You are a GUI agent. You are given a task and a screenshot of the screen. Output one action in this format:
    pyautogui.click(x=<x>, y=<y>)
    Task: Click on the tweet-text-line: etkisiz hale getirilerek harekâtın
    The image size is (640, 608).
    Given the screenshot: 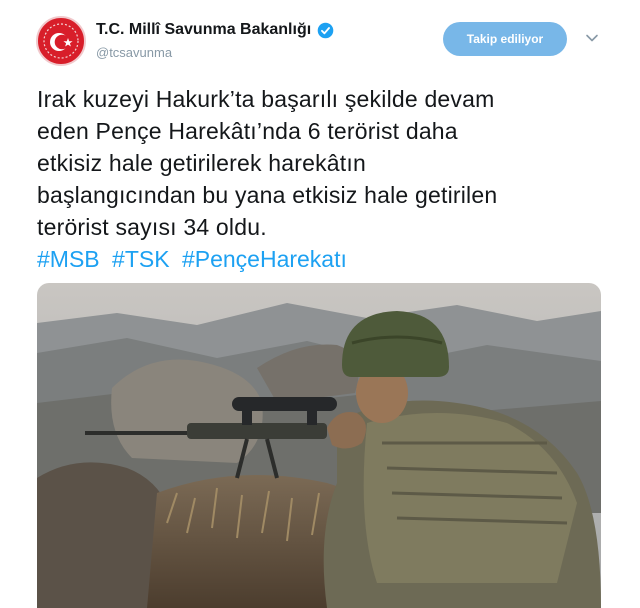 What is the action you would take?
    pyautogui.click(x=201, y=163)
    